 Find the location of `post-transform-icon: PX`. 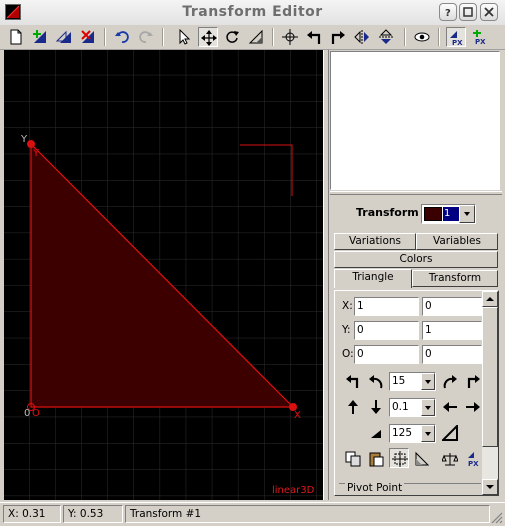

post-transform-icon: PX is located at coordinates (456, 38).